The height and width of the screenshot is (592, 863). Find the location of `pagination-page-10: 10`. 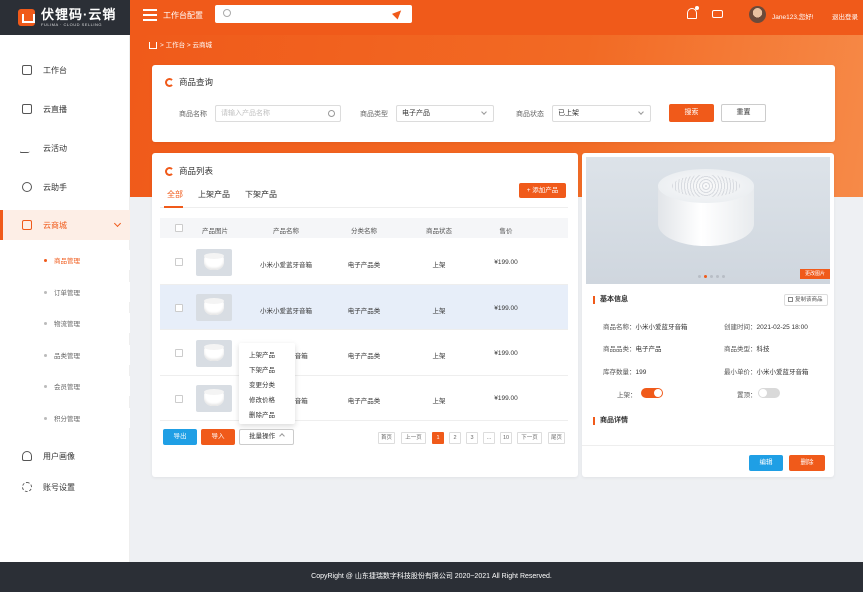

pagination-page-10: 10 is located at coordinates (506, 438).